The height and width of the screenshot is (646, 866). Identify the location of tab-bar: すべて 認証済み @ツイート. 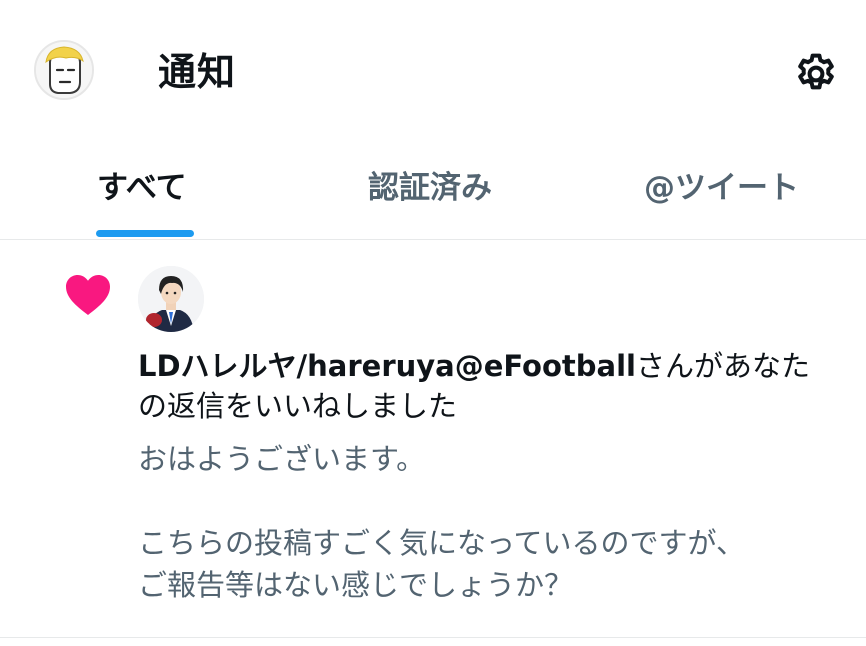
(433, 193).